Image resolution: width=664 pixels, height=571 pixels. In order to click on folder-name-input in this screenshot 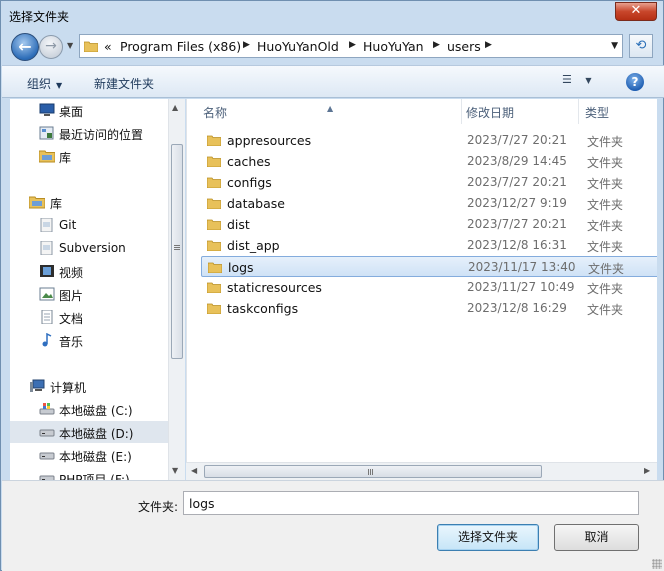, I will do `click(411, 503)`.